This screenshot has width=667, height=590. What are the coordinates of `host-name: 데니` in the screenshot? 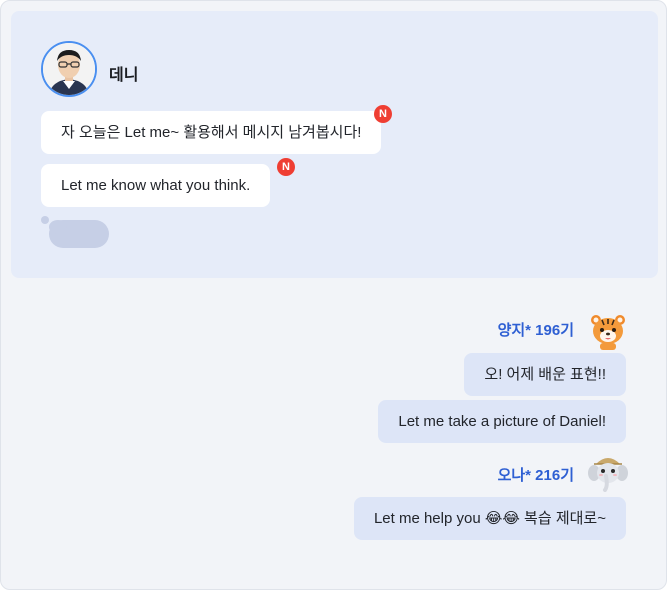 It's located at (124, 75).